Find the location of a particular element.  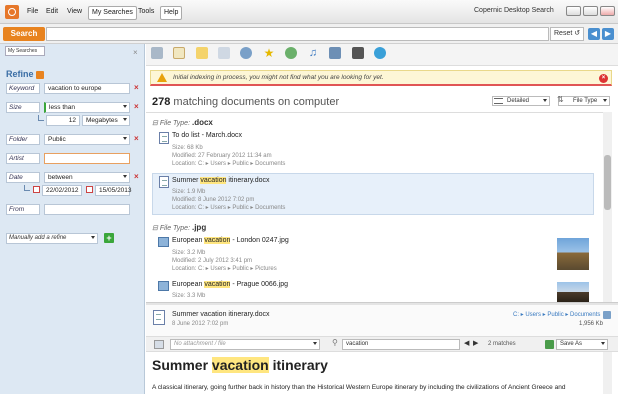

result-modified: Modified: 8 June 2012 7:02 pm is located at coordinates (213, 200).